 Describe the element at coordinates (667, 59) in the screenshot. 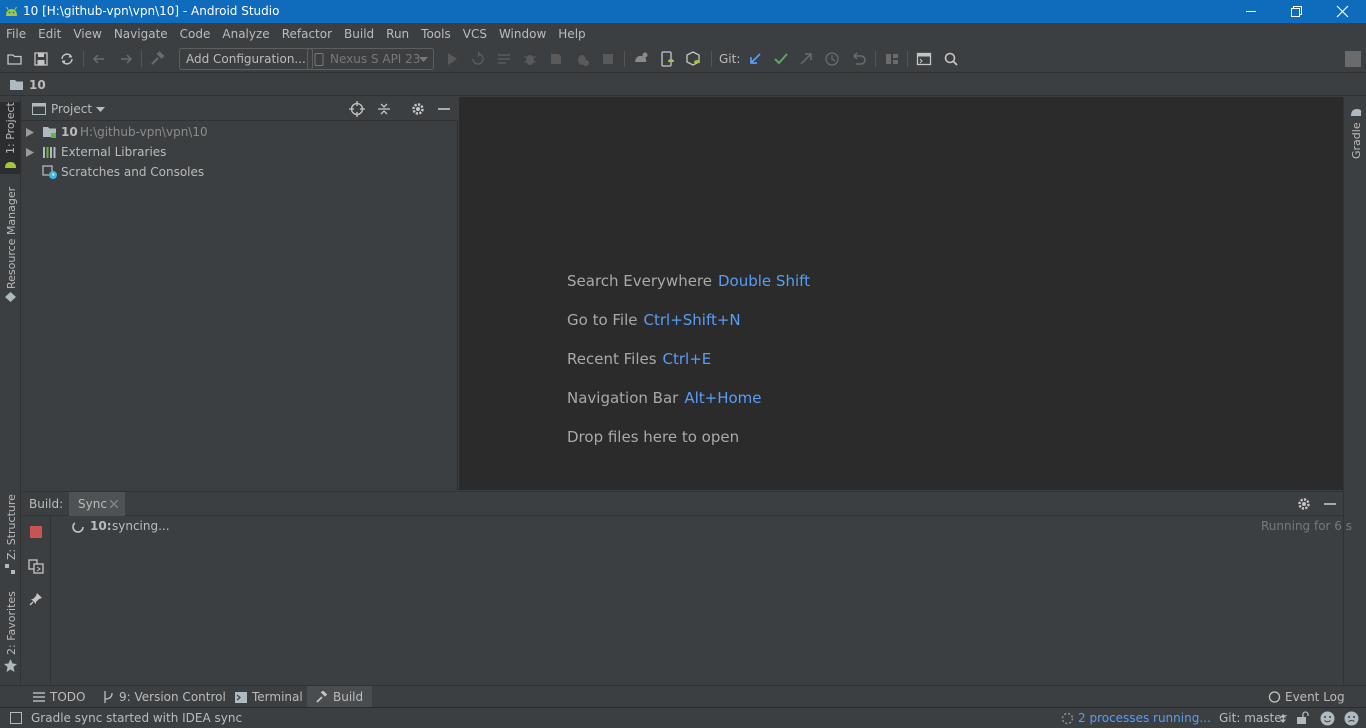

I see `avd-manager-icon` at that location.